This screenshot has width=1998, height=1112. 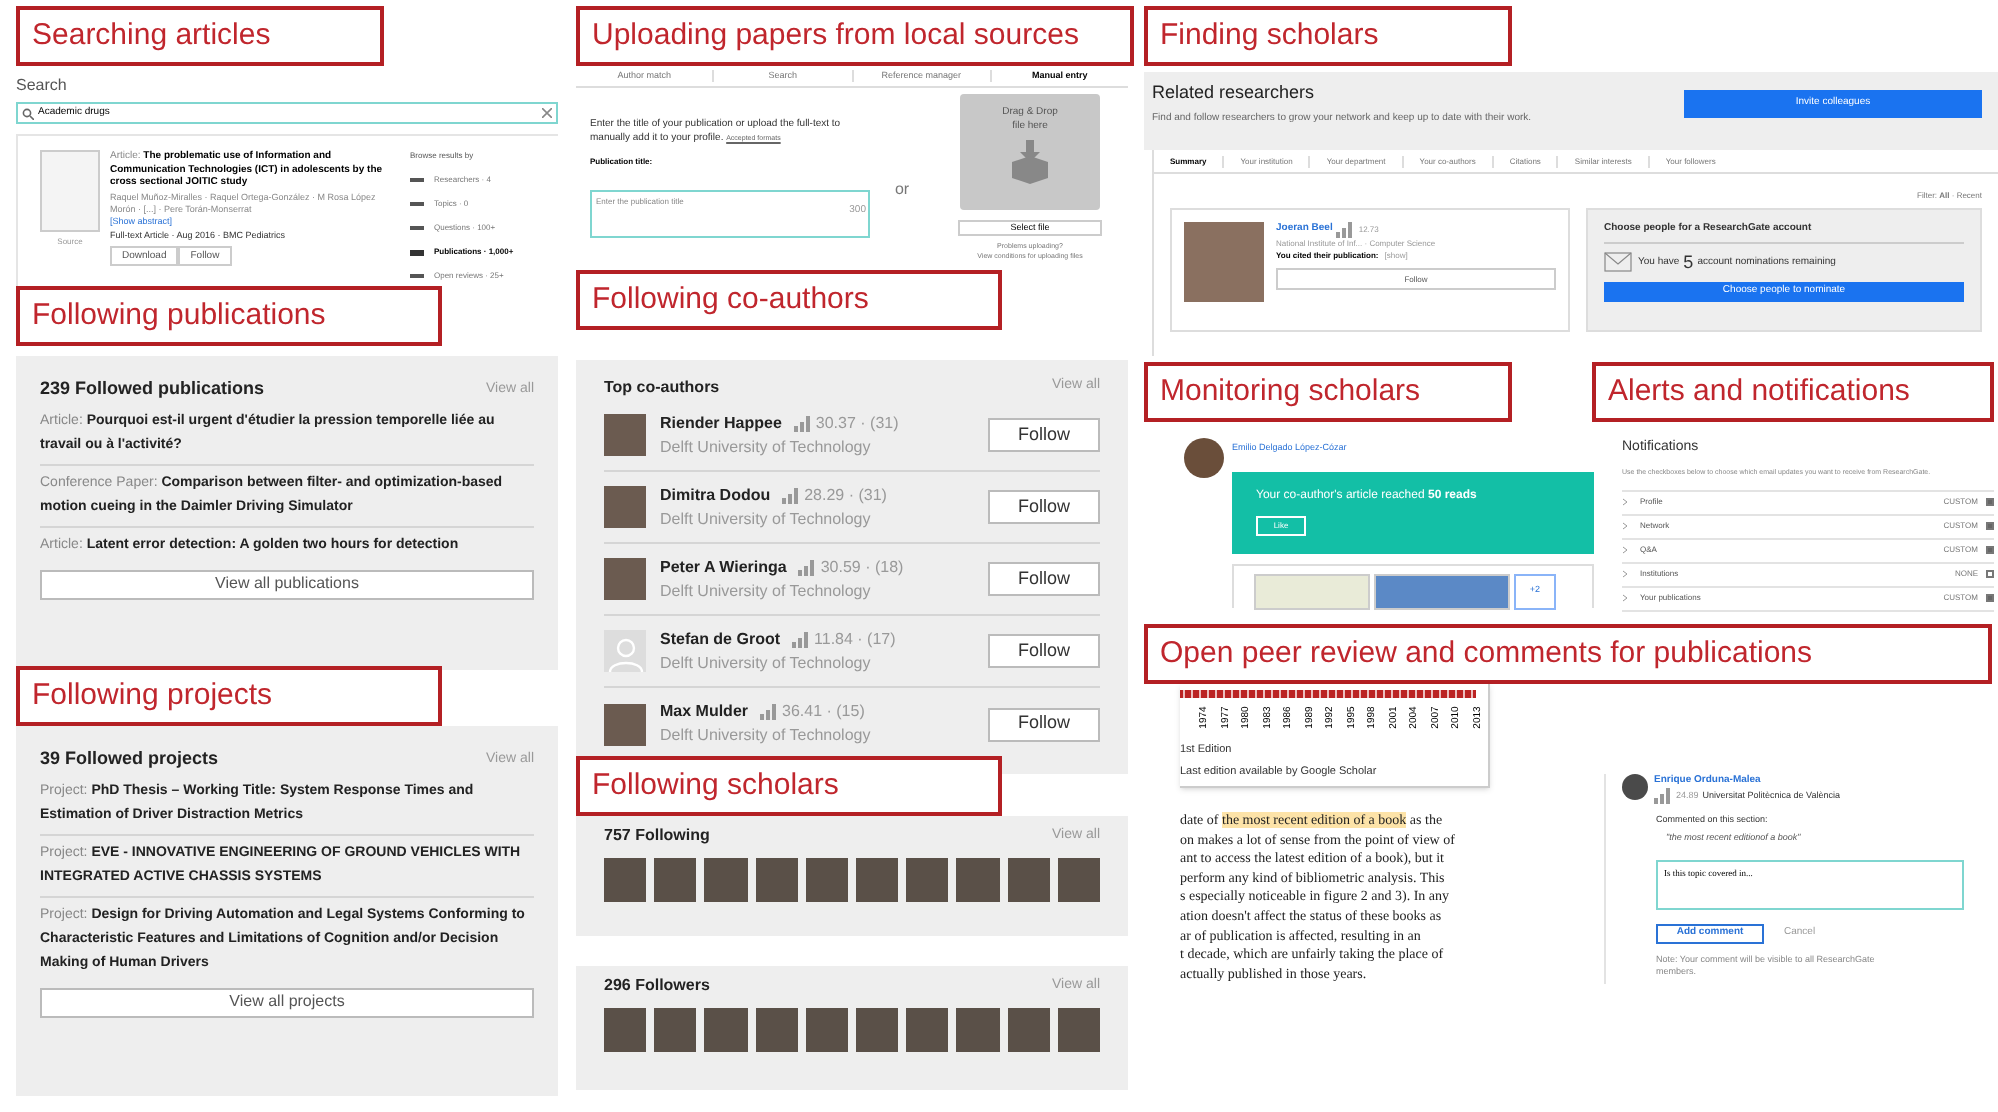 I want to click on view-all-button: View all projects, so click(x=287, y=1002).